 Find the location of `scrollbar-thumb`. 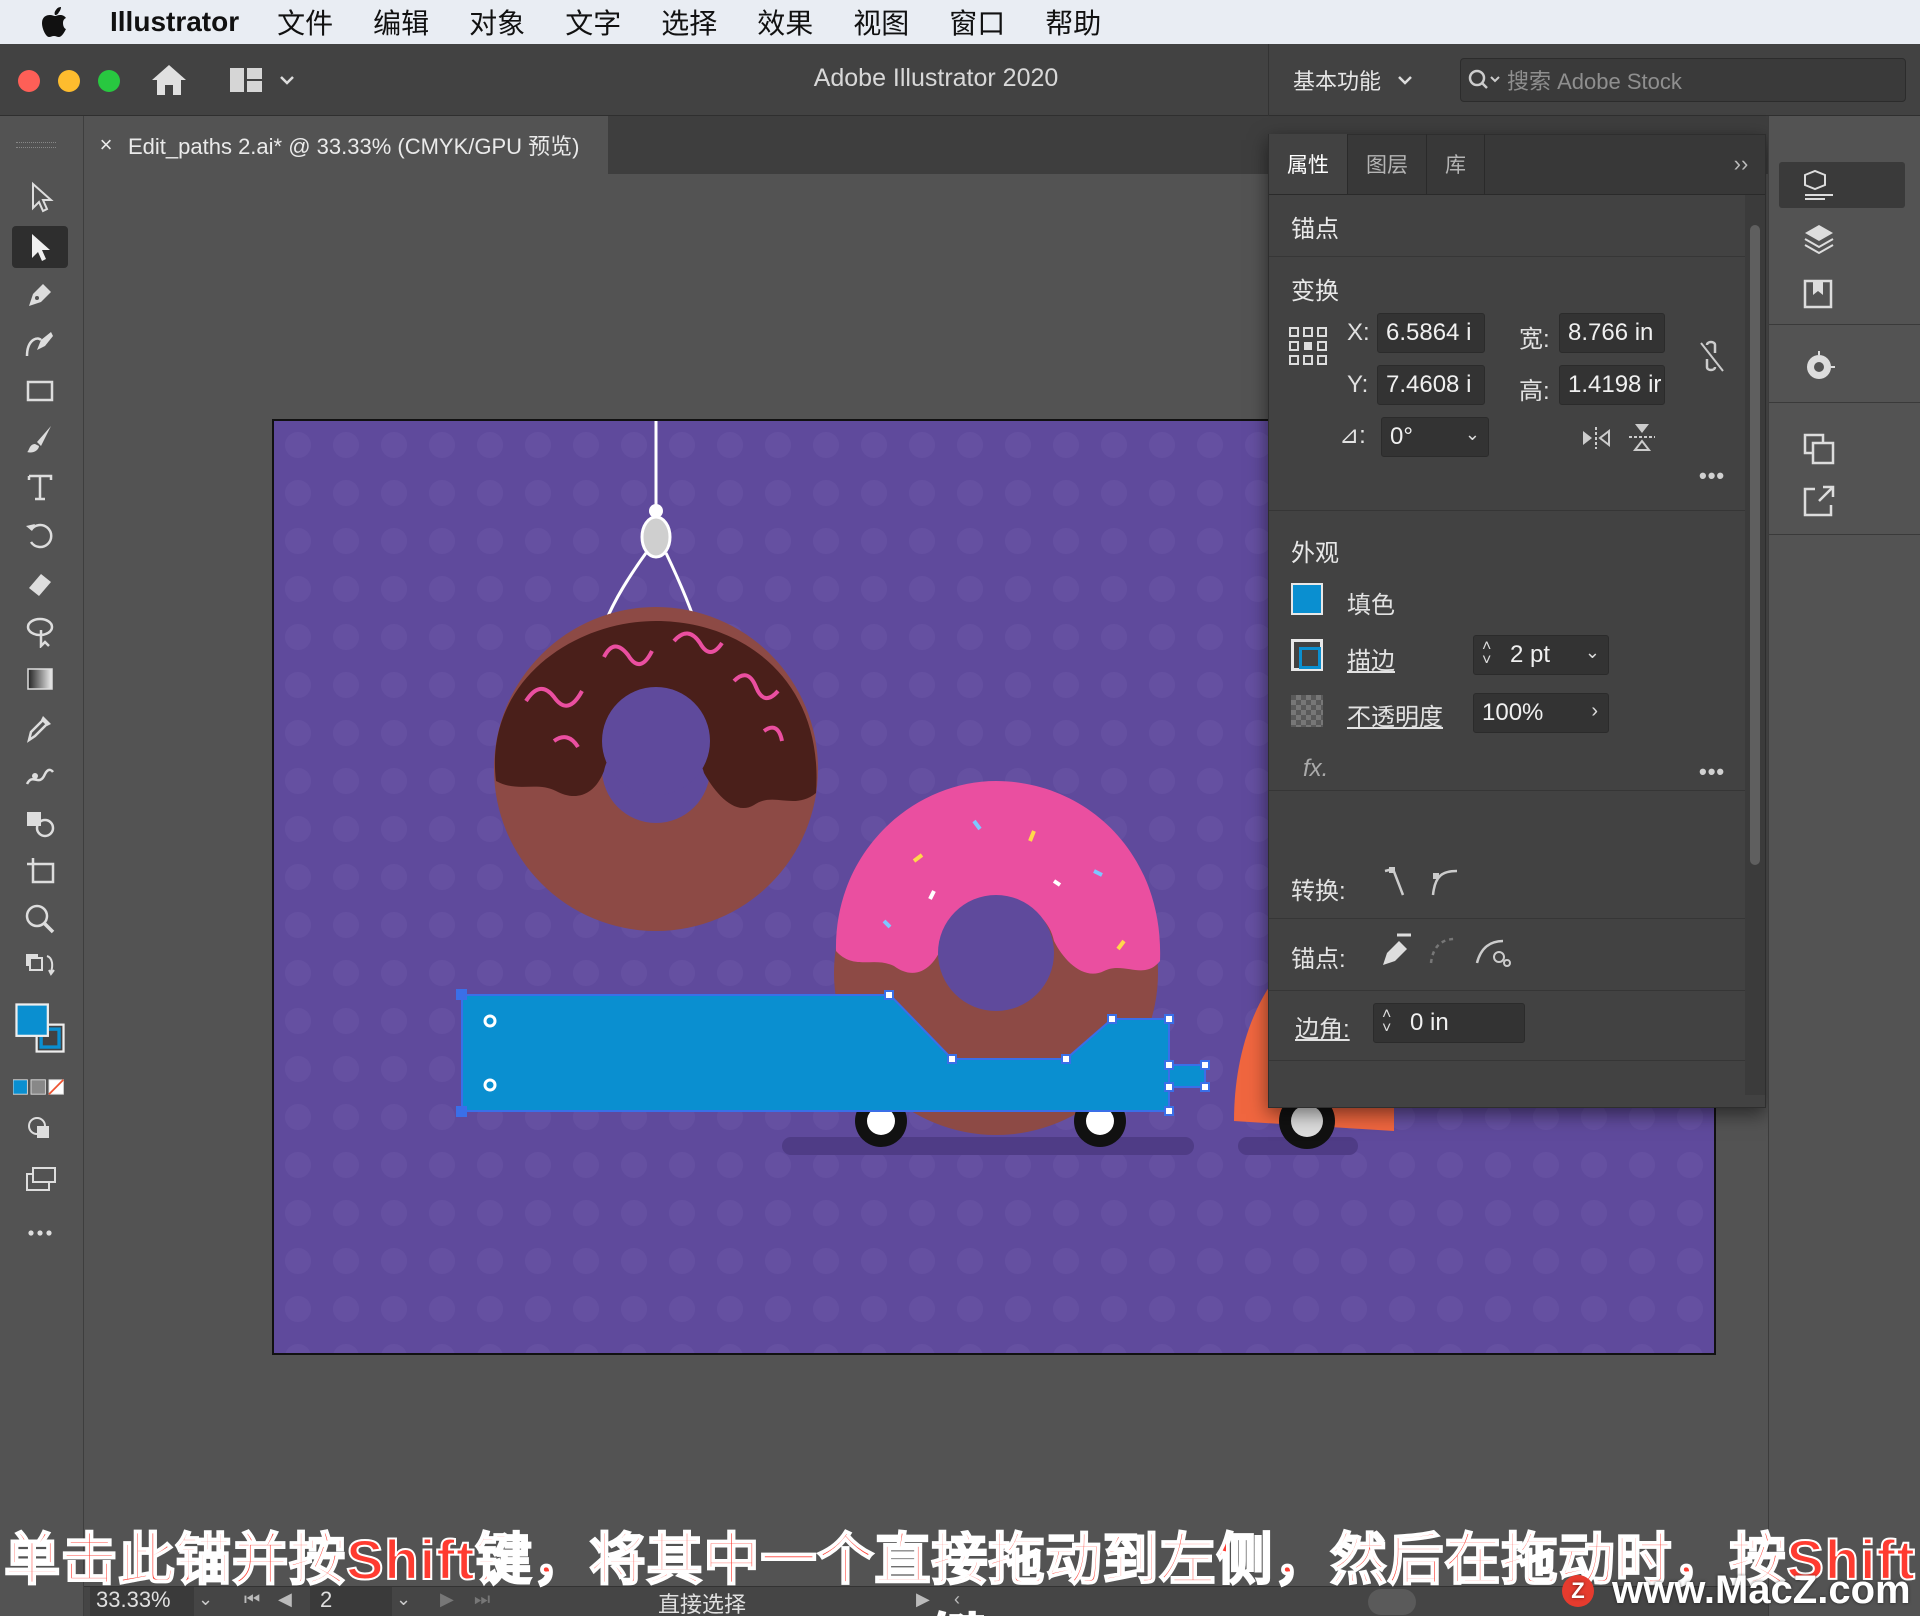

scrollbar-thumb is located at coordinates (1755, 545).